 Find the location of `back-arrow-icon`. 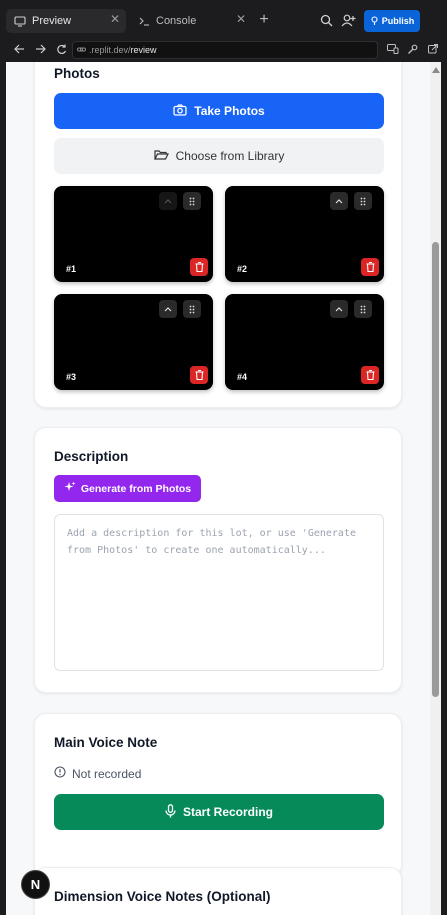

back-arrow-icon is located at coordinates (19, 49).